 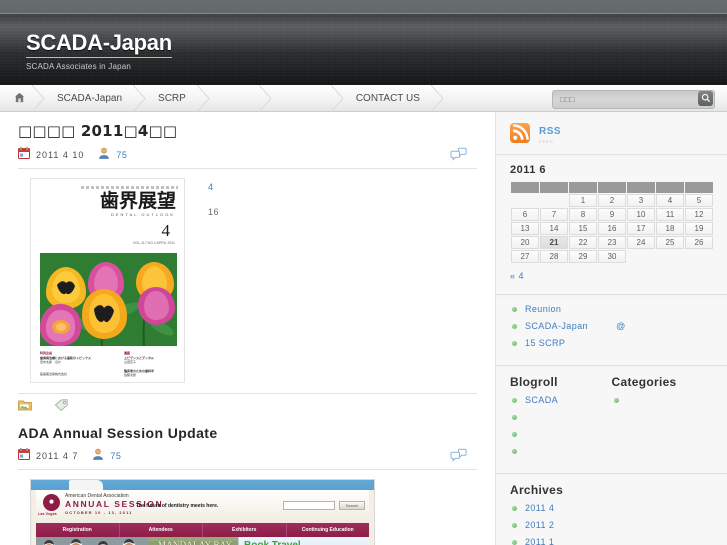 I want to click on list-item: SCADA, so click(x=561, y=400).